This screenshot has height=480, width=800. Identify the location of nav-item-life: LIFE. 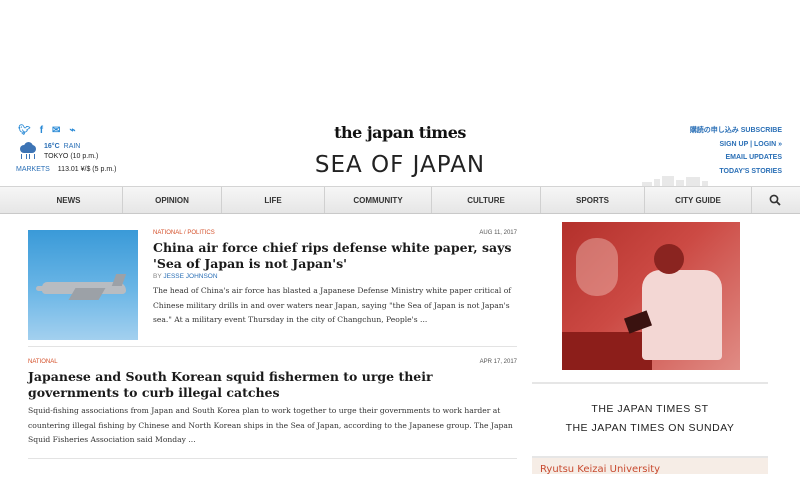
(273, 200).